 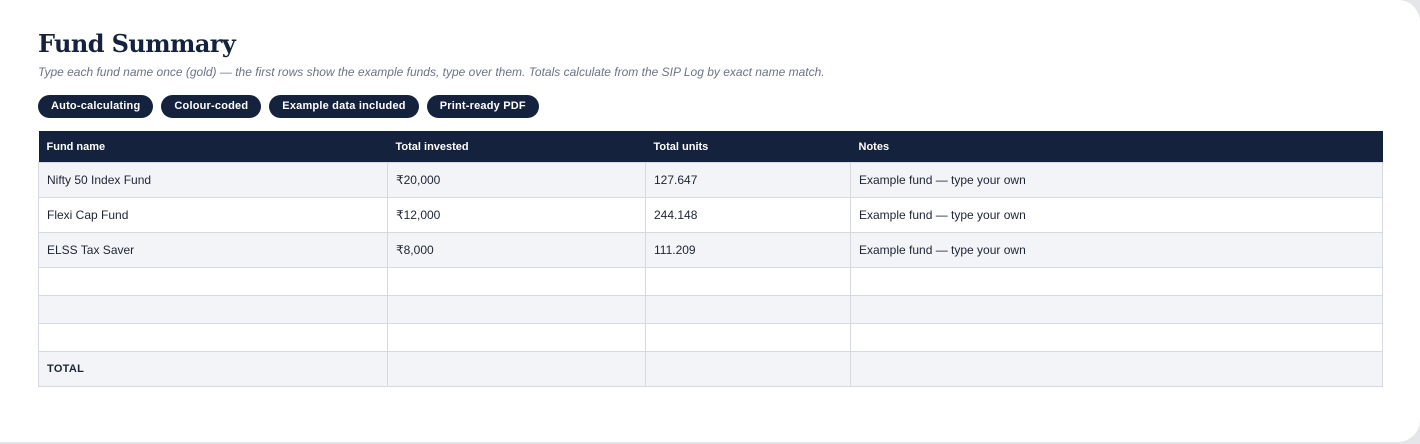 I want to click on fund-name-cell: Nifty 50 Index Fund, so click(x=213, y=180).